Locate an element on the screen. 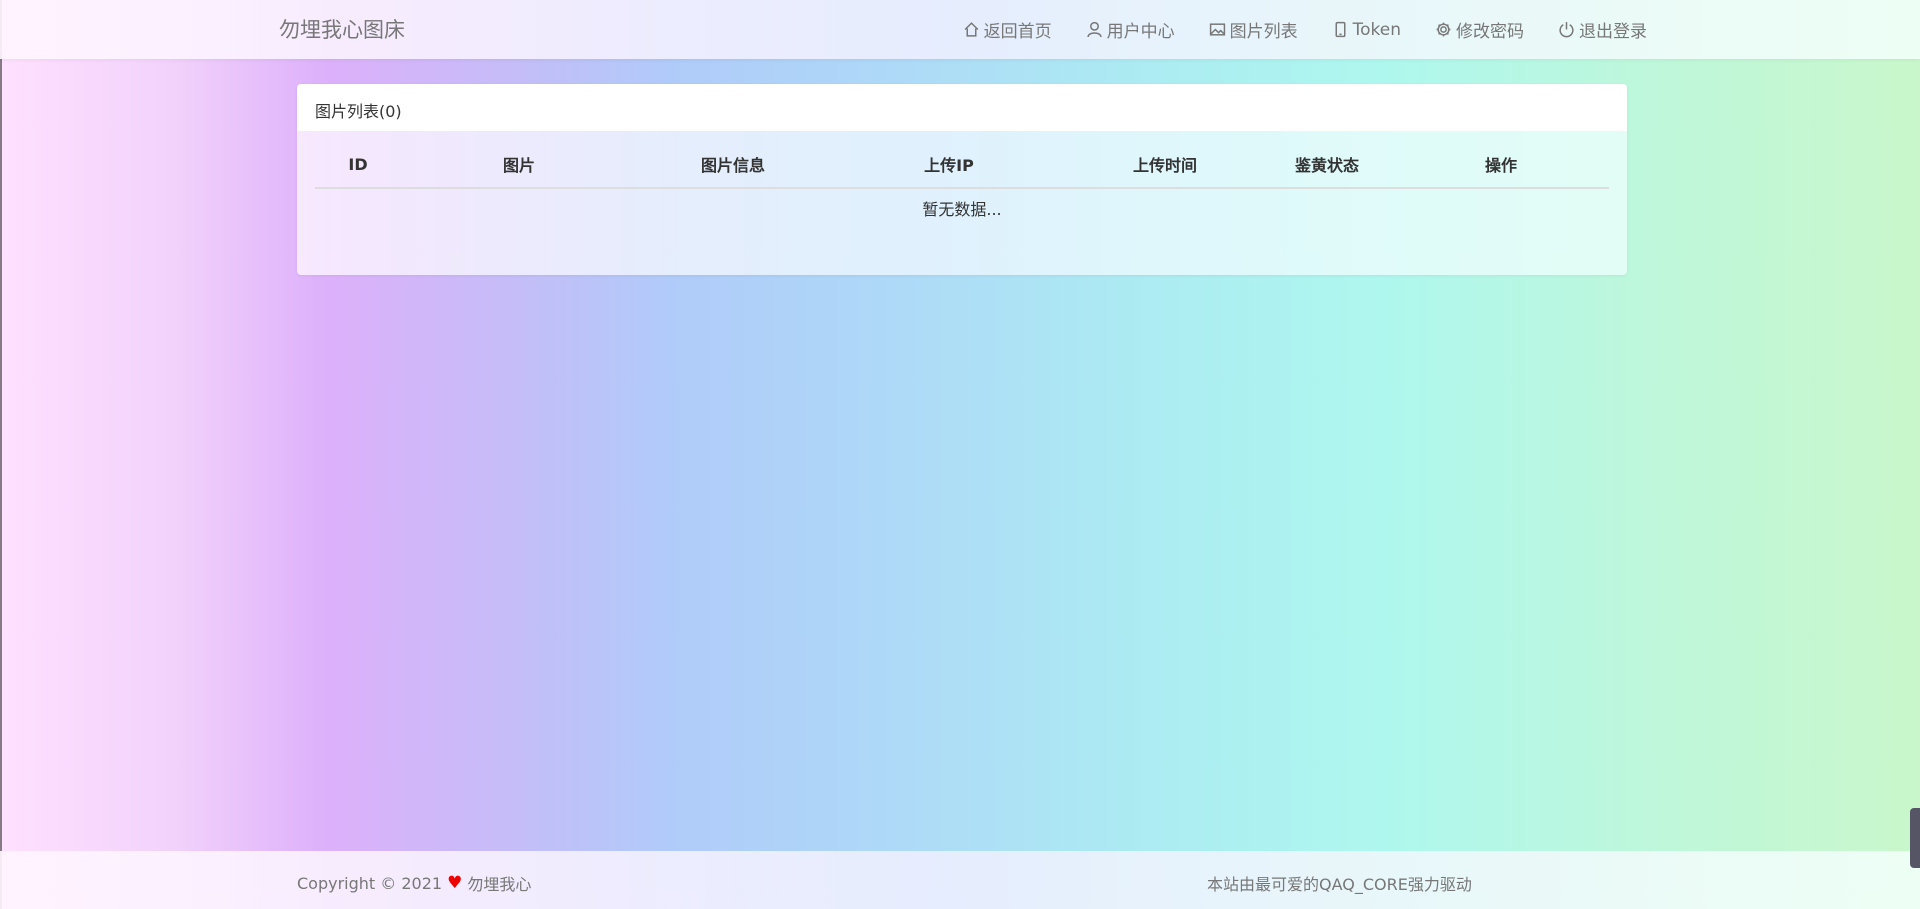 The height and width of the screenshot is (909, 1920). footer-powered-by: 本站由最可爱的QAQ_CORE强力驱动 is located at coordinates (1339, 884).